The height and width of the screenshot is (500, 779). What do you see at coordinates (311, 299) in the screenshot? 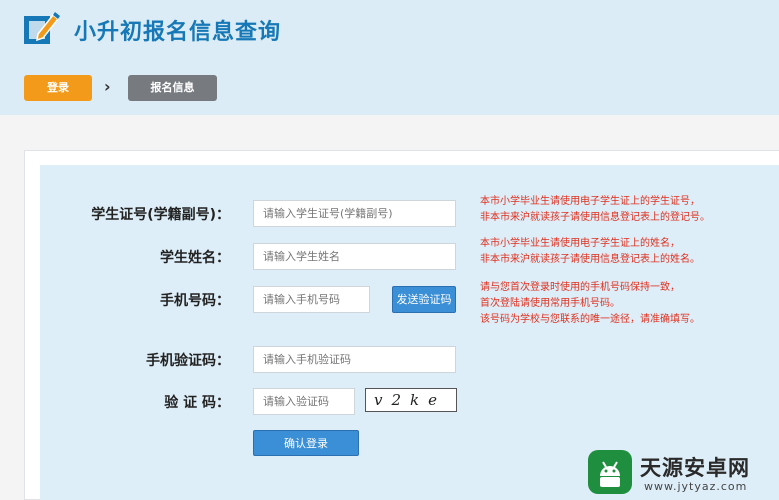
I see `phone-input` at bounding box center [311, 299].